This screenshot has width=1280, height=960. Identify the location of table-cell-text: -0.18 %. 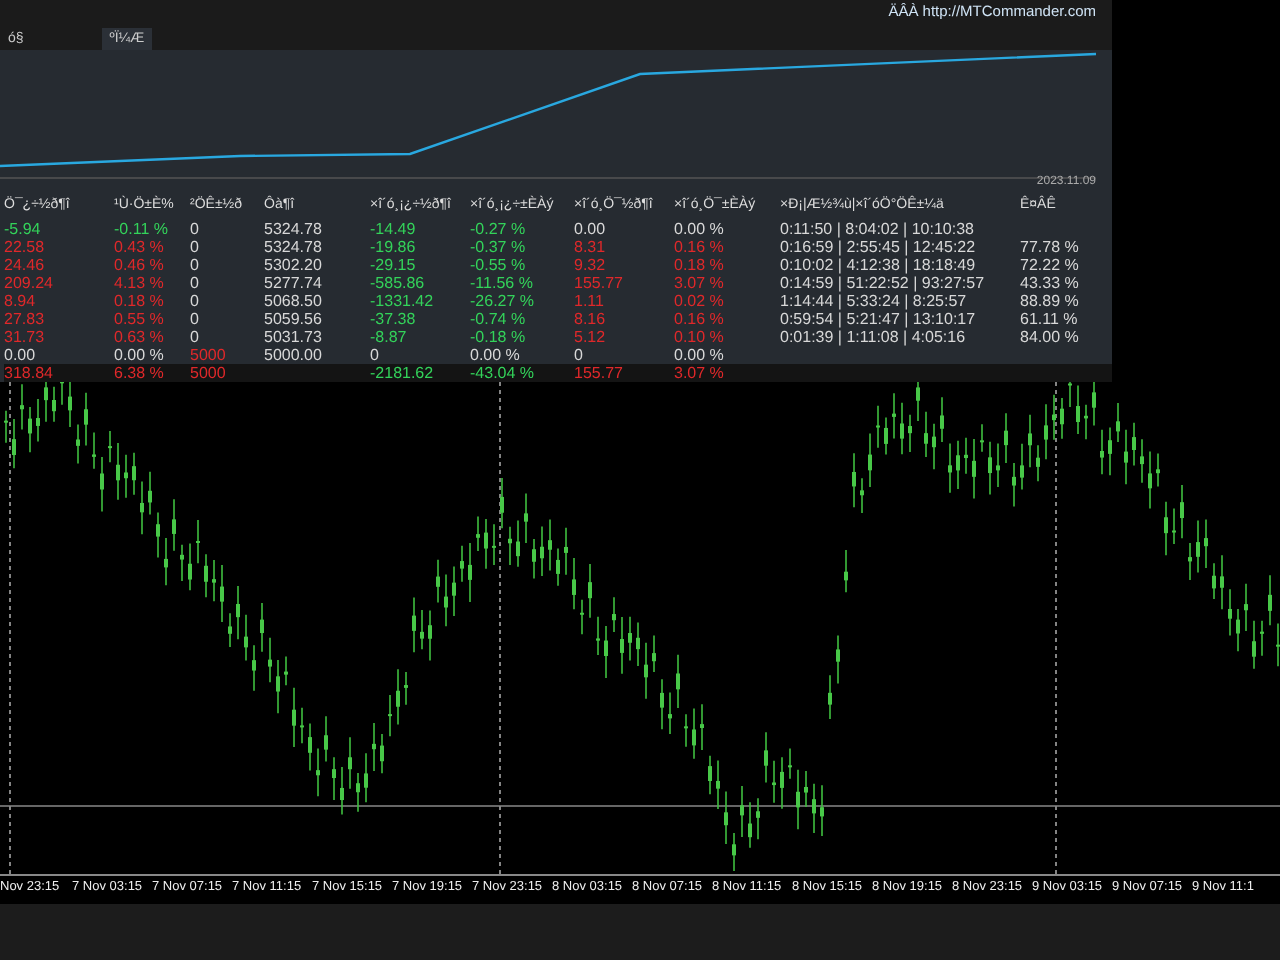
(499, 337).